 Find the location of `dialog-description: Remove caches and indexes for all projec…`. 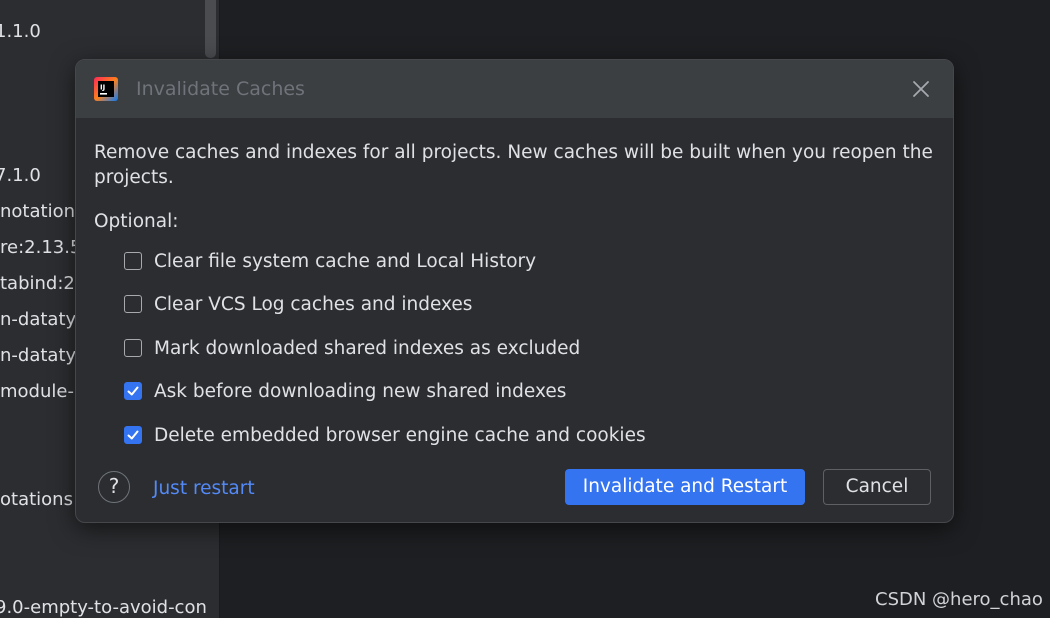

dialog-description: Remove caches and indexes for all projec… is located at coordinates (513, 165).